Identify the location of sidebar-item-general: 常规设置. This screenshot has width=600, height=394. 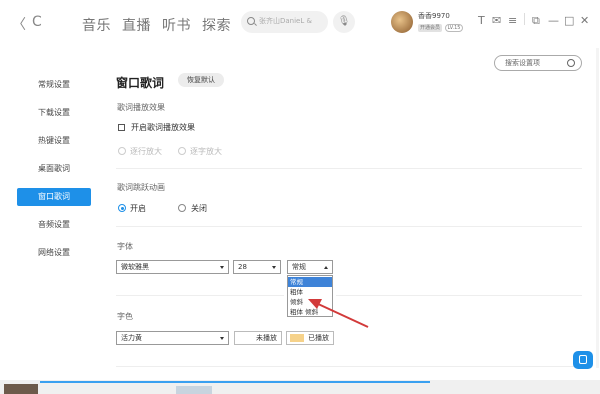
(54, 85).